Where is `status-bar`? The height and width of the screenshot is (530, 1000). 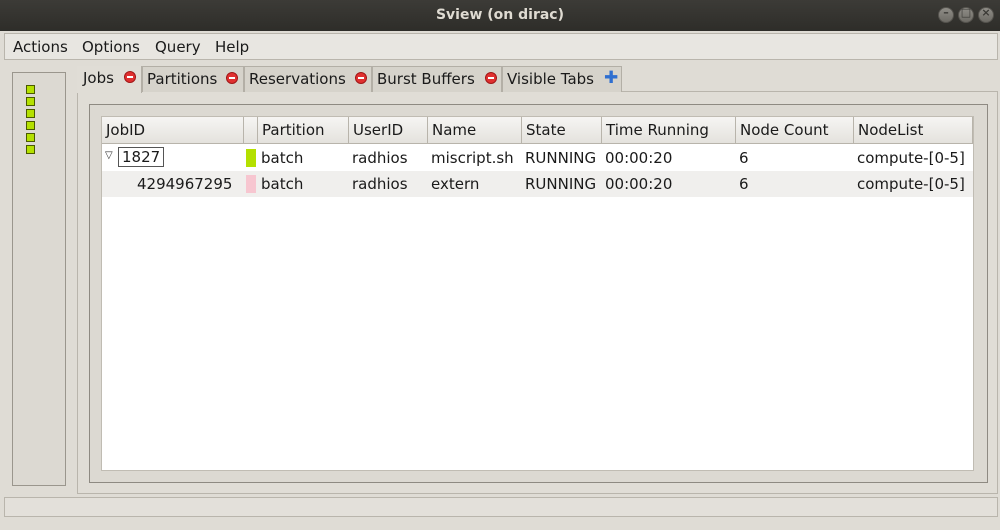 status-bar is located at coordinates (501, 507).